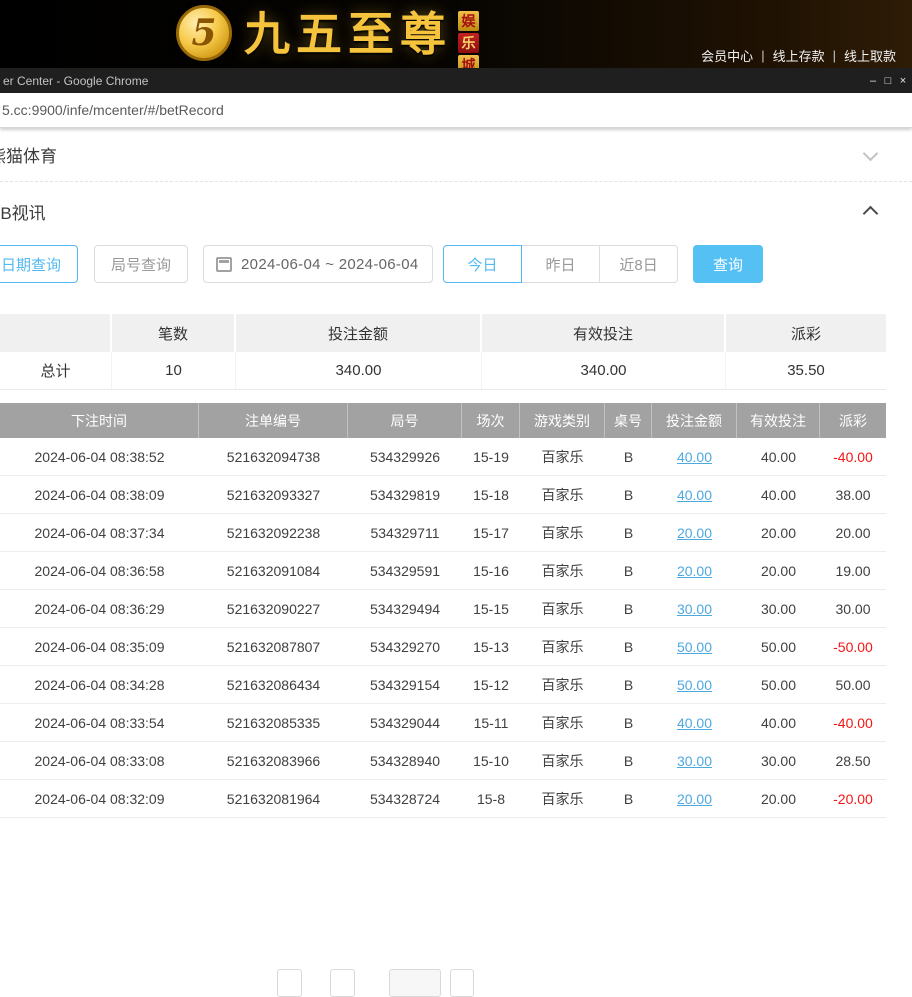 The width and height of the screenshot is (912, 997). I want to click on date-range-value: 2024-06-04 ~ 2024-06-04, so click(330, 264).